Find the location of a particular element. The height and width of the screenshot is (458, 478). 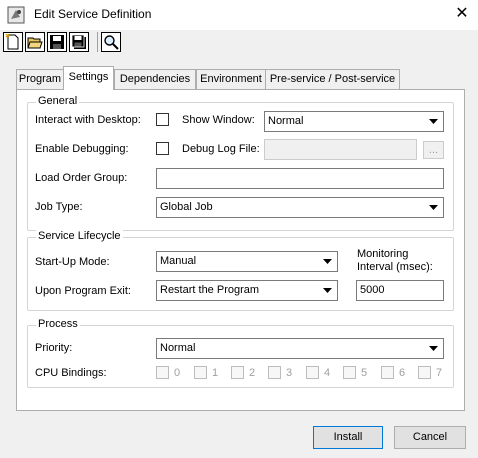

save-as-icon is located at coordinates (79, 42).